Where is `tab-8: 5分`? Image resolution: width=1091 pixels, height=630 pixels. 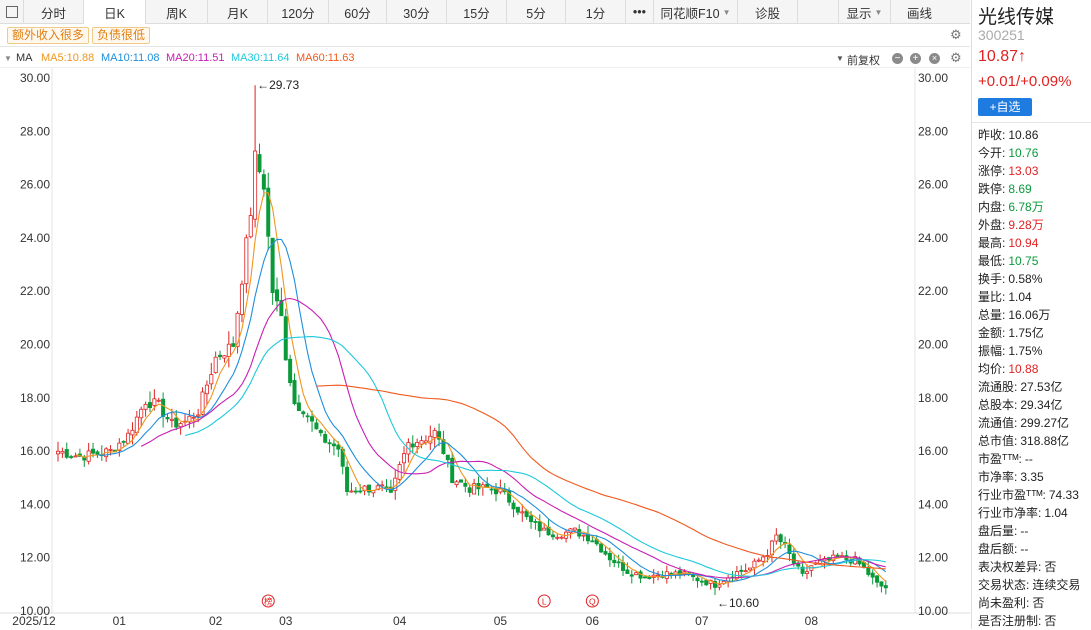
tab-8: 5分 is located at coordinates (536, 12).